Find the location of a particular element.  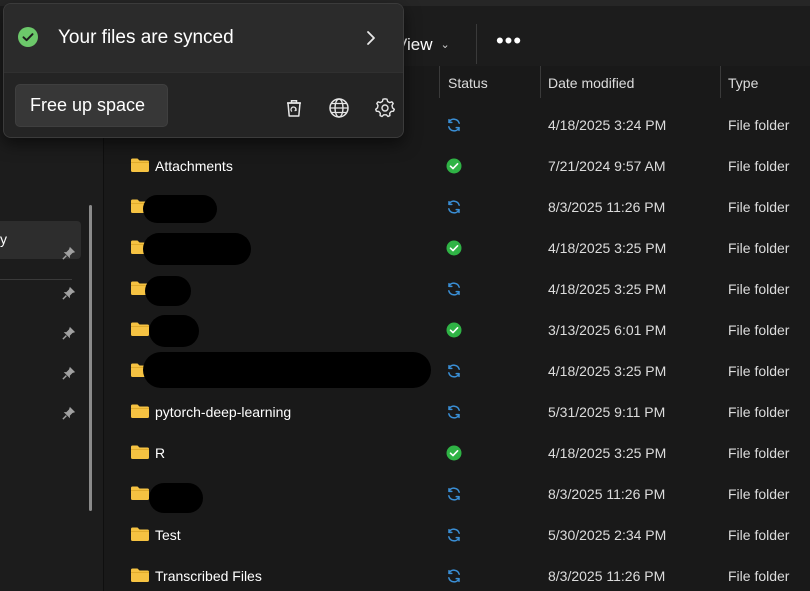

check-circle-icon is located at coordinates (28, 37).